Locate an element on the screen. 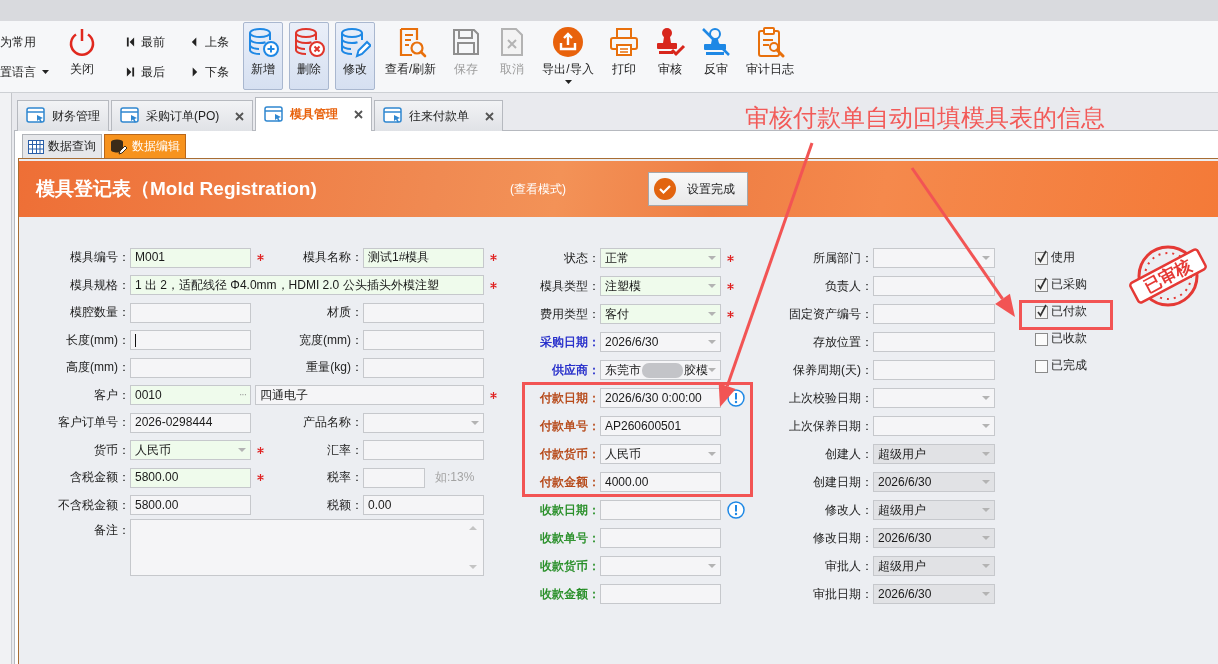 This screenshot has height=664, width=1218. field-label: 状态： is located at coordinates (581, 258).